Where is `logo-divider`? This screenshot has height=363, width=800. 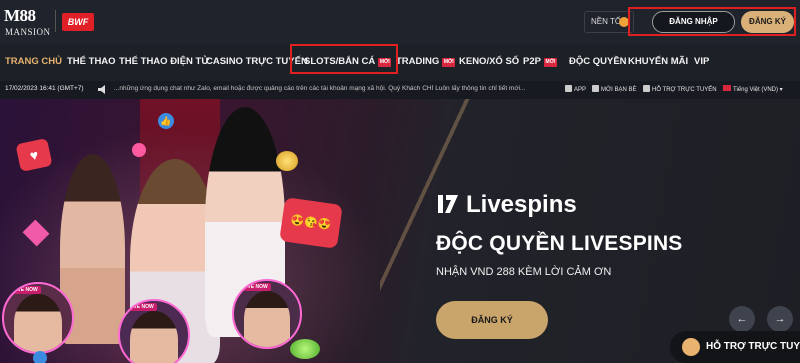 logo-divider is located at coordinates (55, 21).